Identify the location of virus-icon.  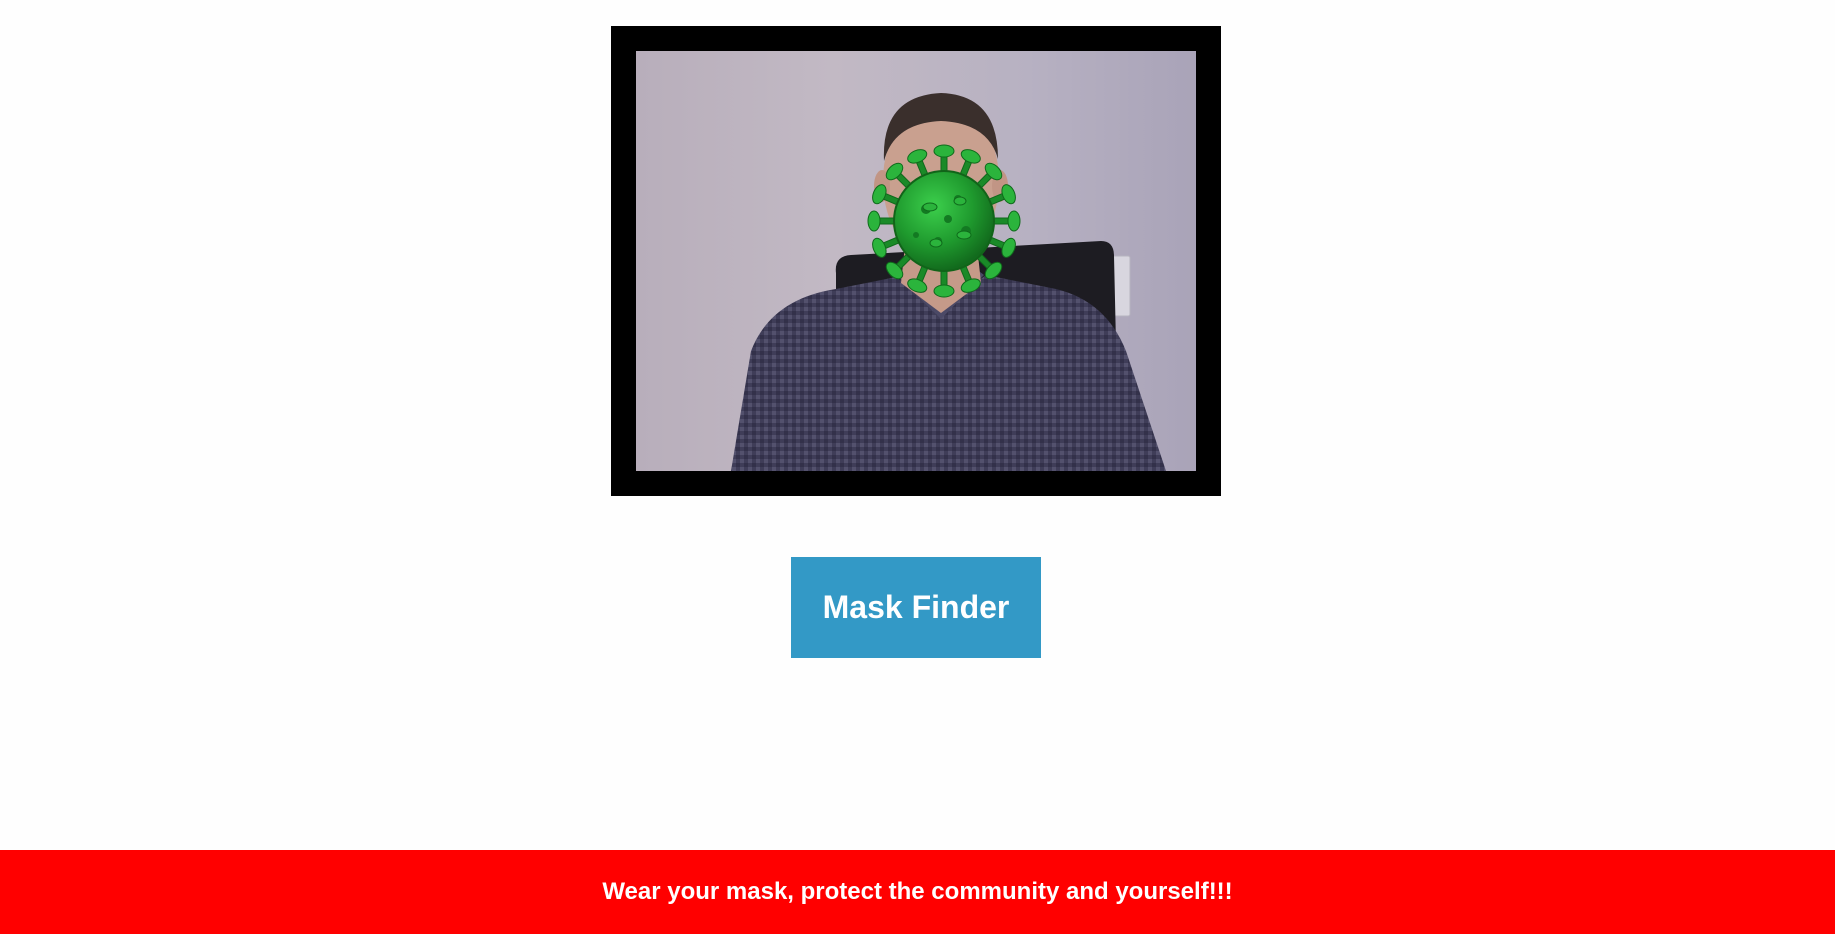
(944, 221).